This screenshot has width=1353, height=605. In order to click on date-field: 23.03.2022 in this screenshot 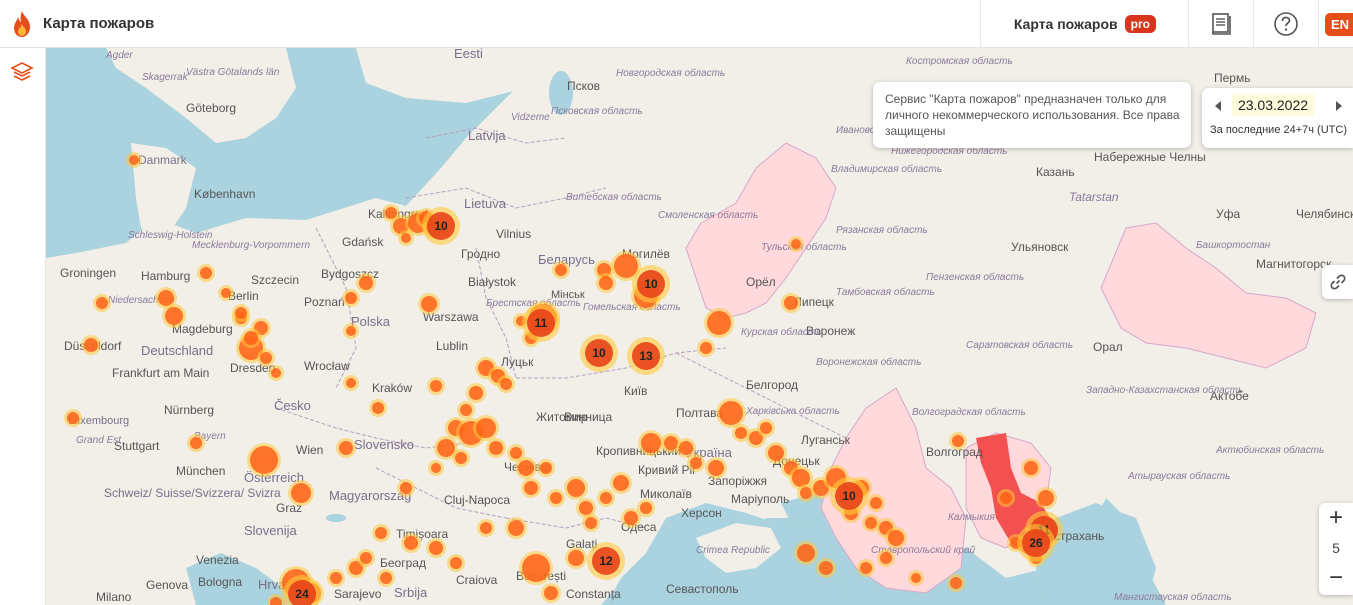, I will do `click(1273, 105)`.